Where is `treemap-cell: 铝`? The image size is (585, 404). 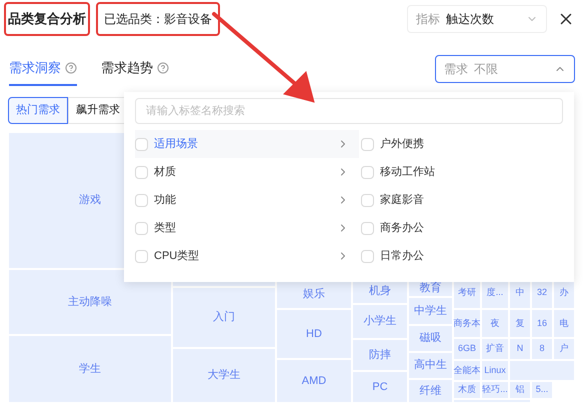 treemap-cell: 铝 is located at coordinates (520, 390).